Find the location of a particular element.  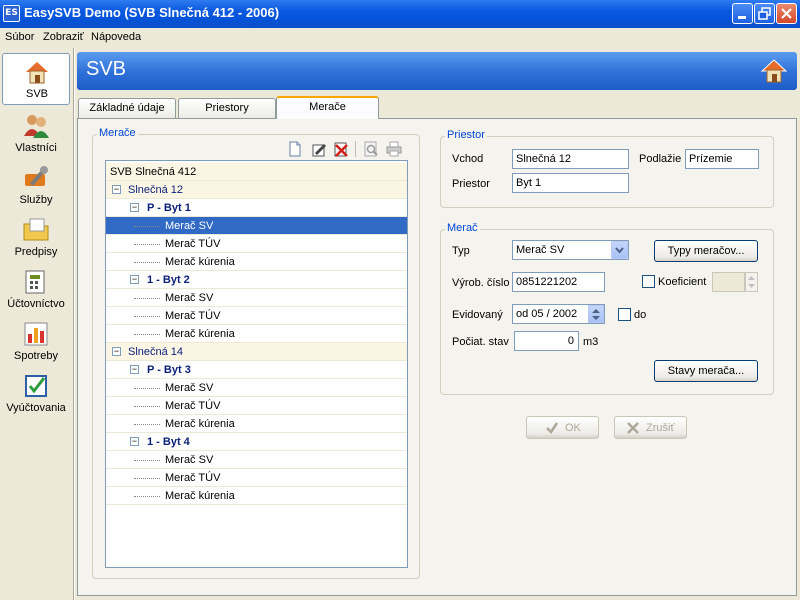

minimize-button is located at coordinates (742, 13).